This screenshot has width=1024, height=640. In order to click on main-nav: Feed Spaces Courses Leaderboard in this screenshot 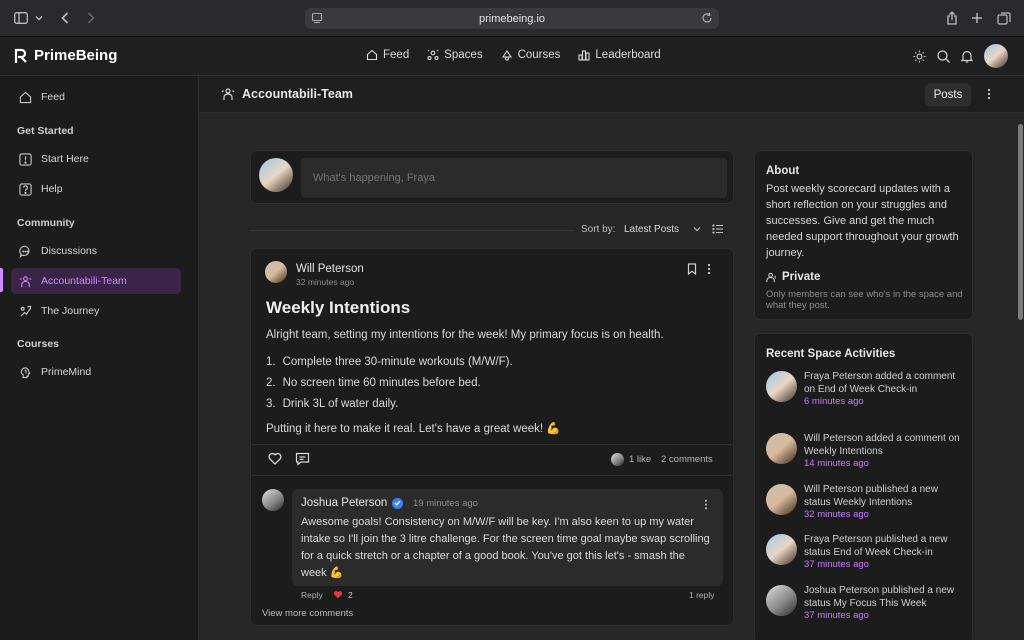, I will do `click(513, 55)`.